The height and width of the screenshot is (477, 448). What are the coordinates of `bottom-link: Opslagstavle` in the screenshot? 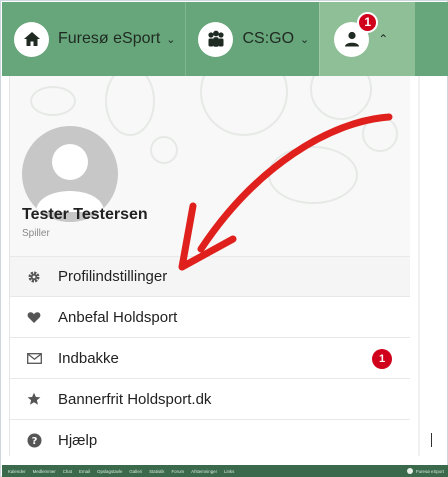 It's located at (109, 471).